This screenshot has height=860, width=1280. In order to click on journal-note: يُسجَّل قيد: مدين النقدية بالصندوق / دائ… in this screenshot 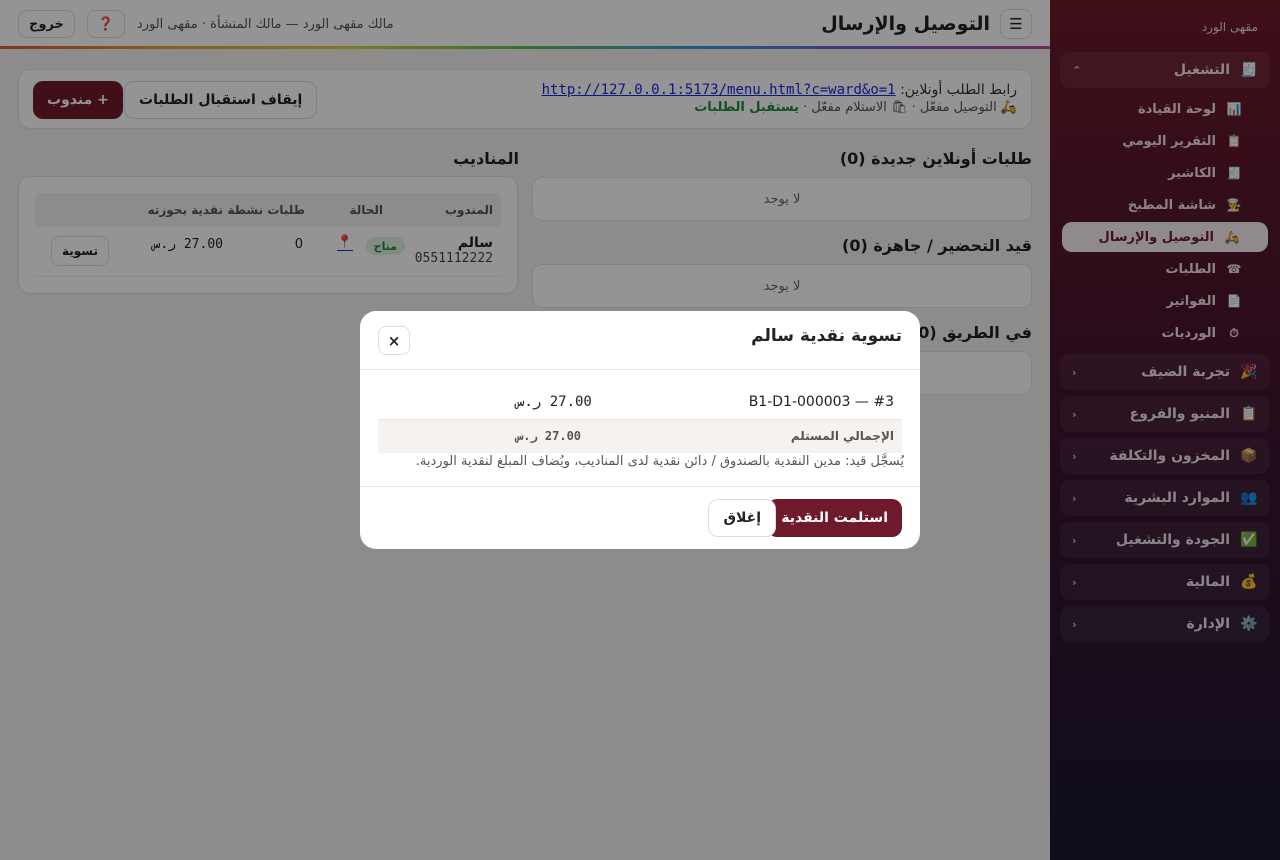, I will do `click(659, 461)`.